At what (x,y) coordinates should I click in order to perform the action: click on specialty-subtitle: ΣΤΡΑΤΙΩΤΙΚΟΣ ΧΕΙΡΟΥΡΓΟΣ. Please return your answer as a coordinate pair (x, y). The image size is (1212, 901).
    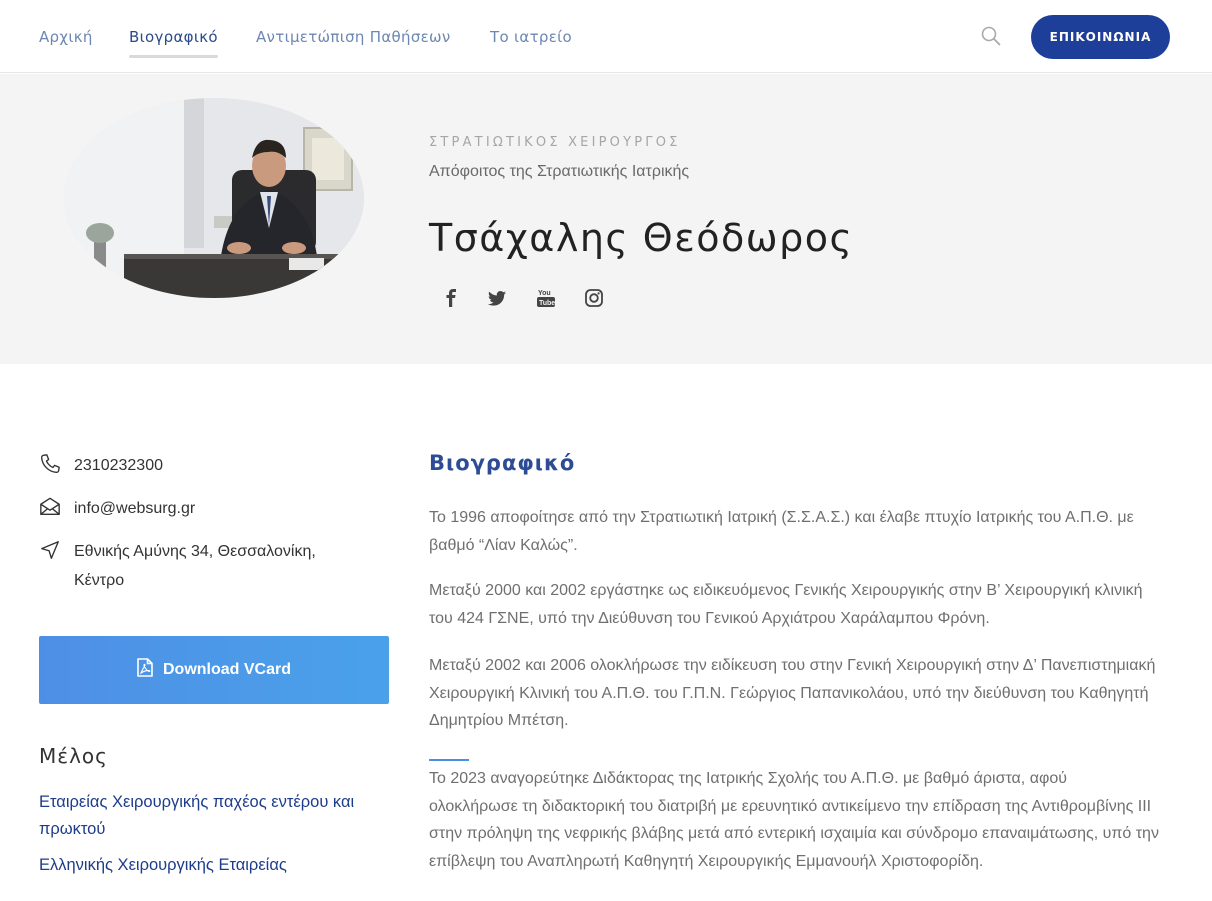
    Looking at the image, I should click on (555, 142).